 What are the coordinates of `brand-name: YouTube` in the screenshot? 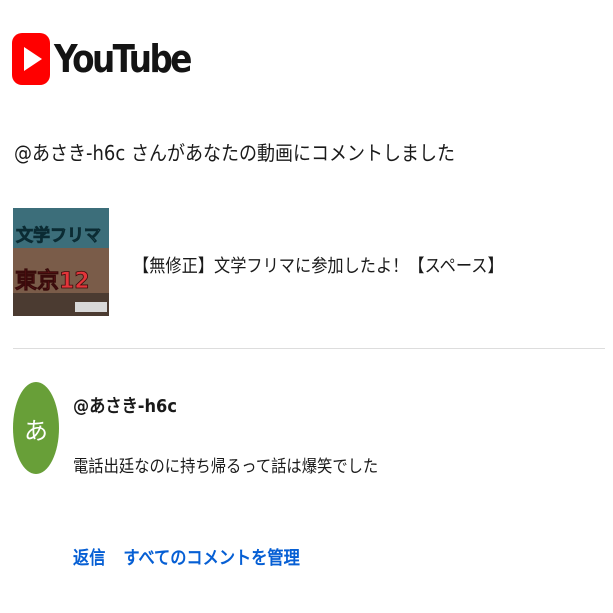 It's located at (123, 59).